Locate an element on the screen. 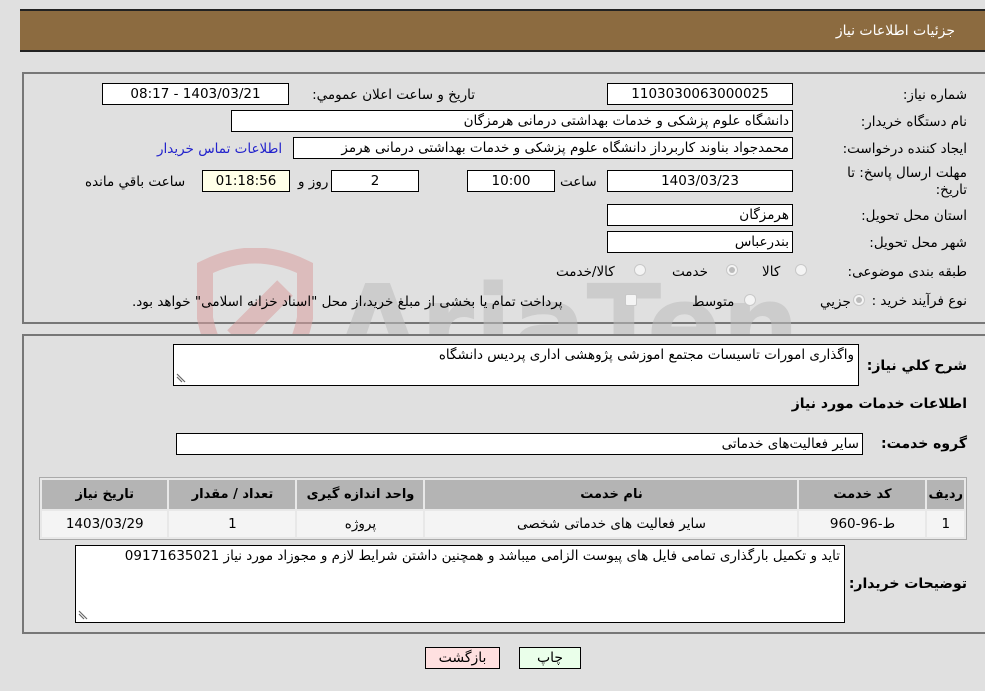 The image size is (985, 691). purchase-option-minor: جزیي is located at coordinates (835, 302).